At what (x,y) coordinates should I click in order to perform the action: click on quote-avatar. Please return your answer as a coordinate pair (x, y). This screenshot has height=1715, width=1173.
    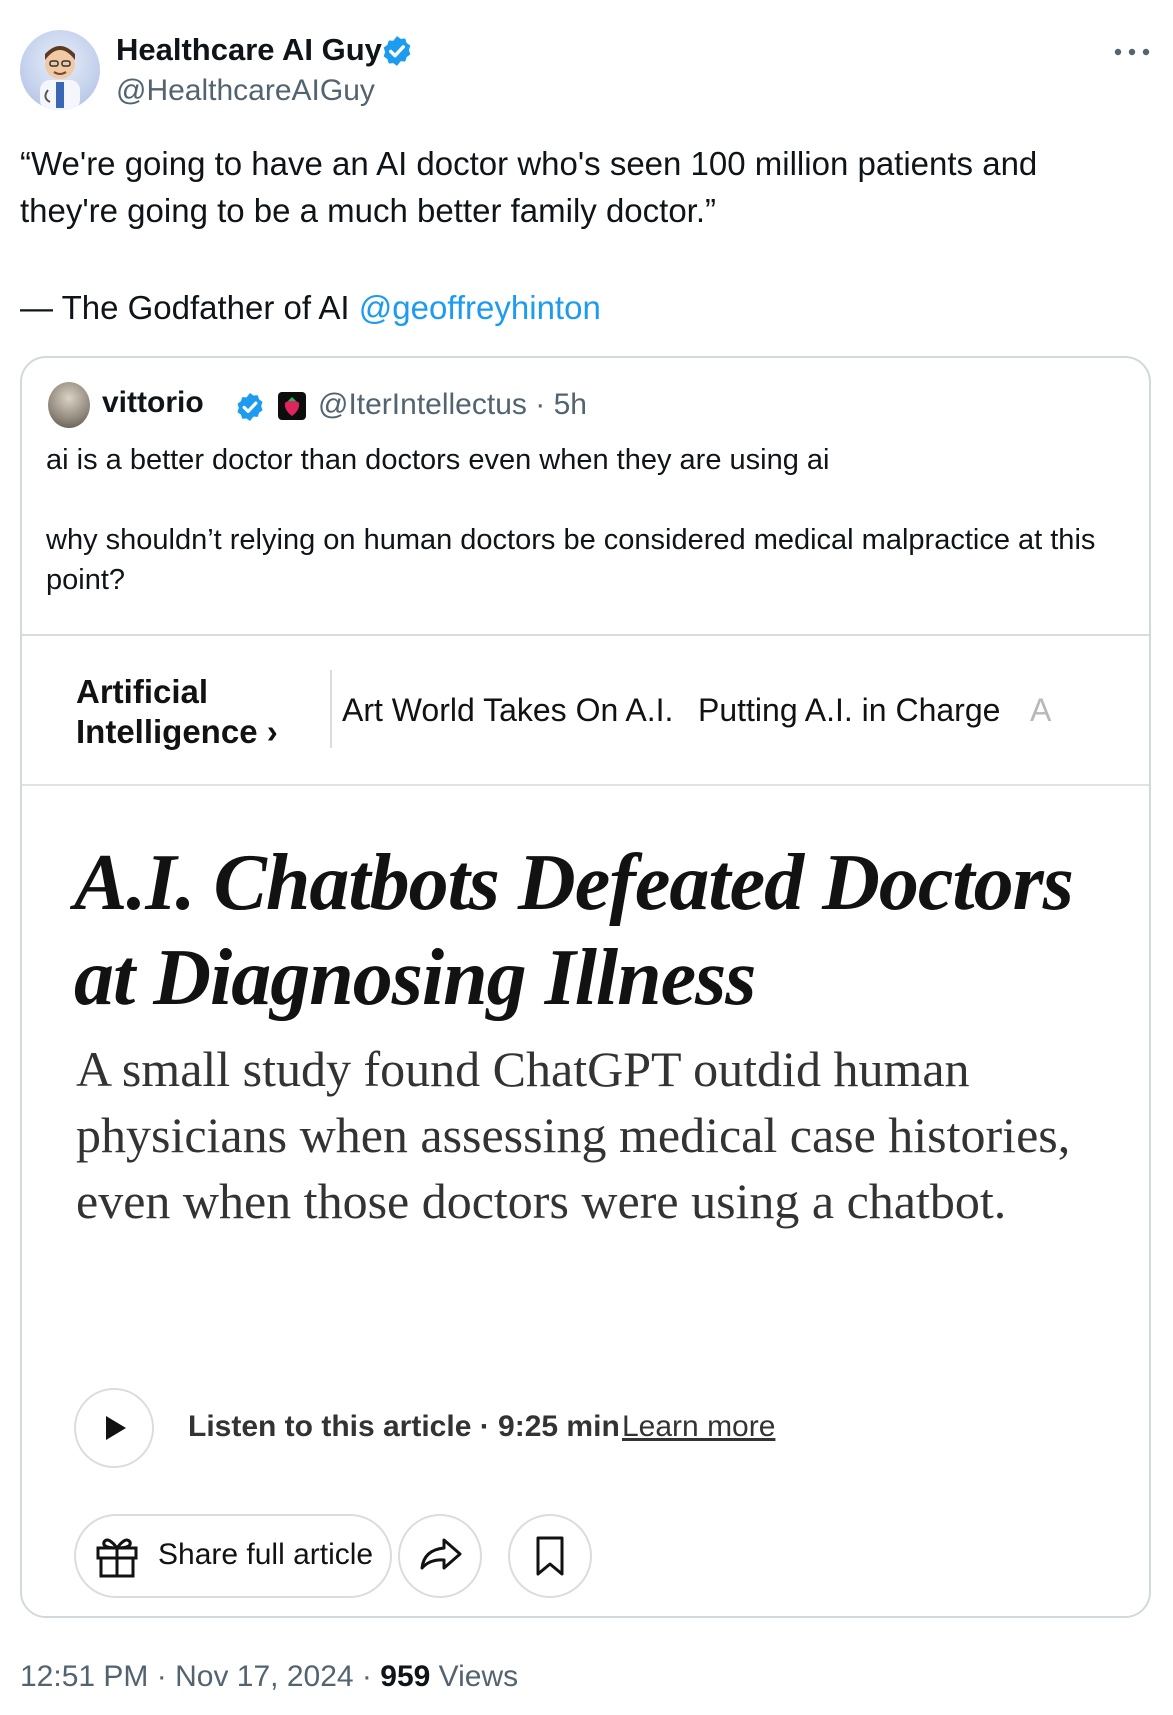
    Looking at the image, I should click on (69, 405).